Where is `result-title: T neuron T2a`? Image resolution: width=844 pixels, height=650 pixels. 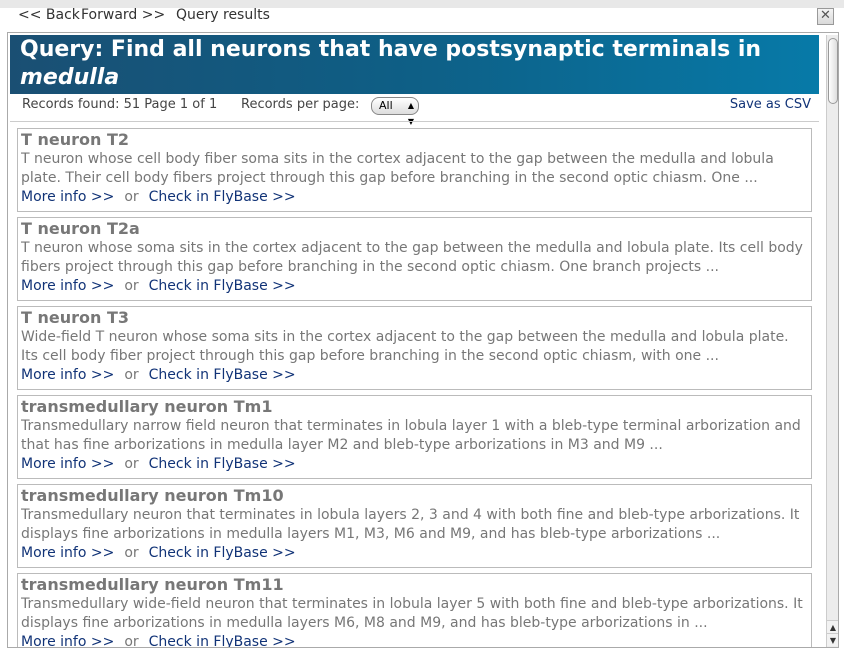 result-title: T neuron T2a is located at coordinates (80, 228).